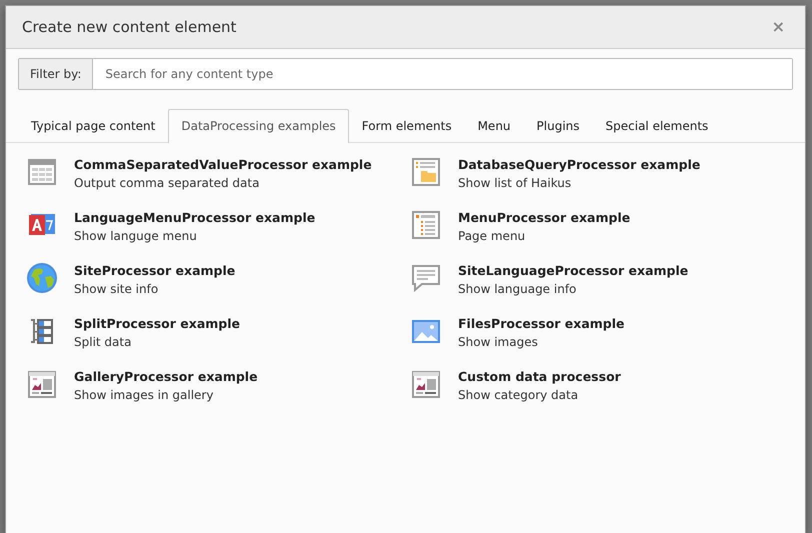  What do you see at coordinates (195, 218) in the screenshot?
I see `element-title: LanguageMenuProcessor example` at bounding box center [195, 218].